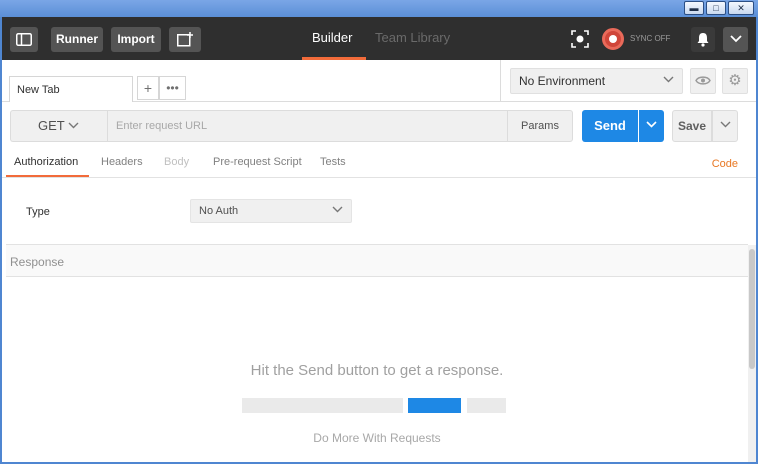 The image size is (758, 464). I want to click on code-link: Code, so click(725, 164).